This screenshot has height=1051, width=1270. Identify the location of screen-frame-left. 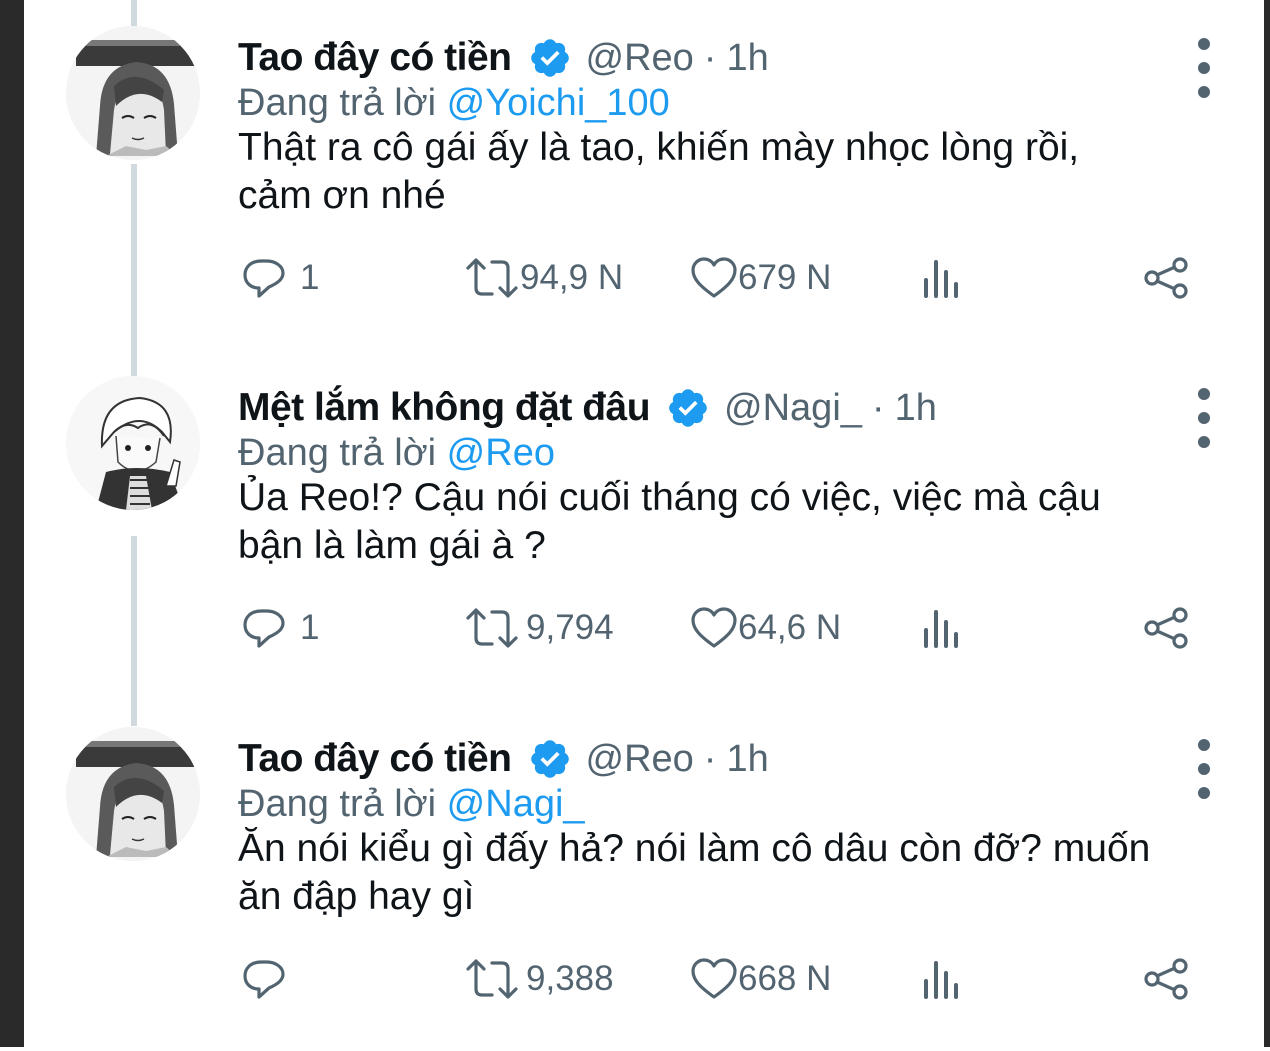
(12, 523).